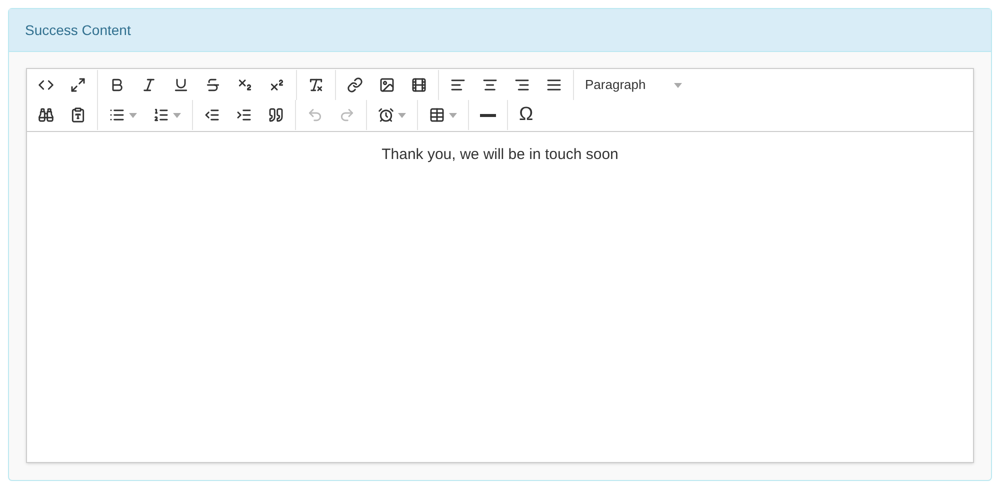 The width and height of the screenshot is (1000, 487). I want to click on binoculars-icon, so click(46, 115).